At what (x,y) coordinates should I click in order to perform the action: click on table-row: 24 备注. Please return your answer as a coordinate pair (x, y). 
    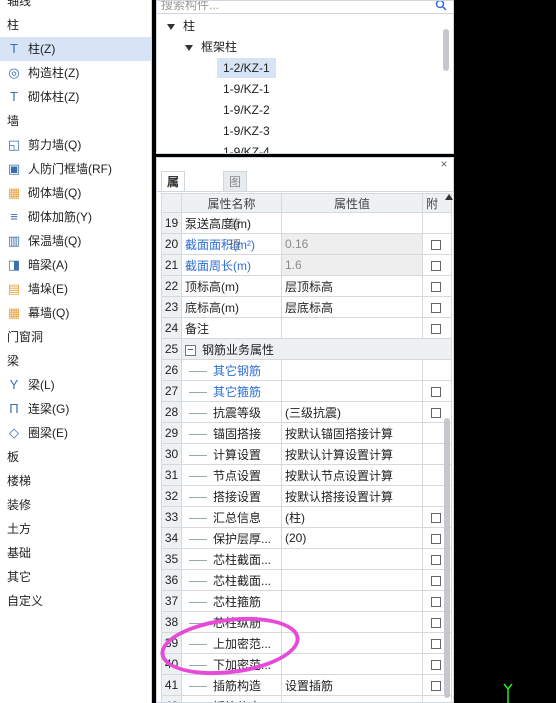
    Looking at the image, I should click on (306, 328).